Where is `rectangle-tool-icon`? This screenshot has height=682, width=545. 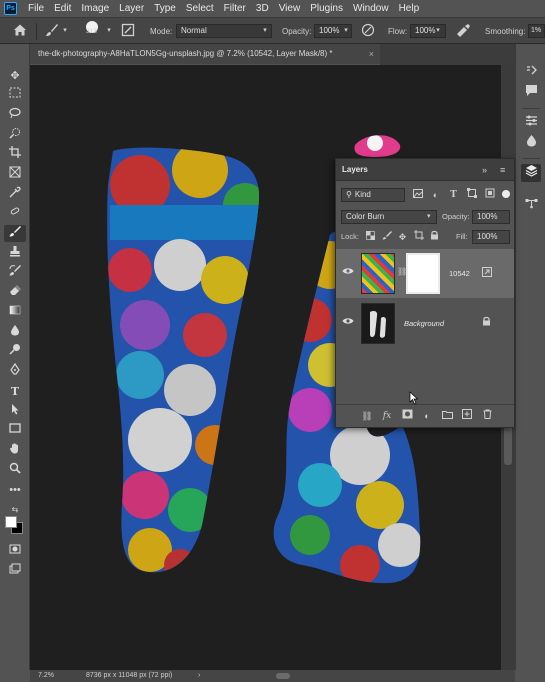 rectangle-tool-icon is located at coordinates (15, 430).